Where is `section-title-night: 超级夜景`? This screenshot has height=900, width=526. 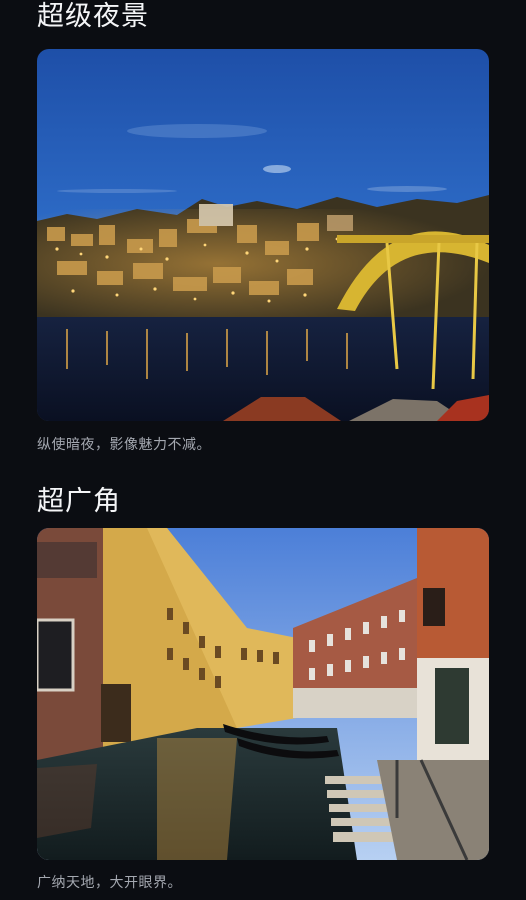 section-title-night: 超级夜景 is located at coordinates (93, 16).